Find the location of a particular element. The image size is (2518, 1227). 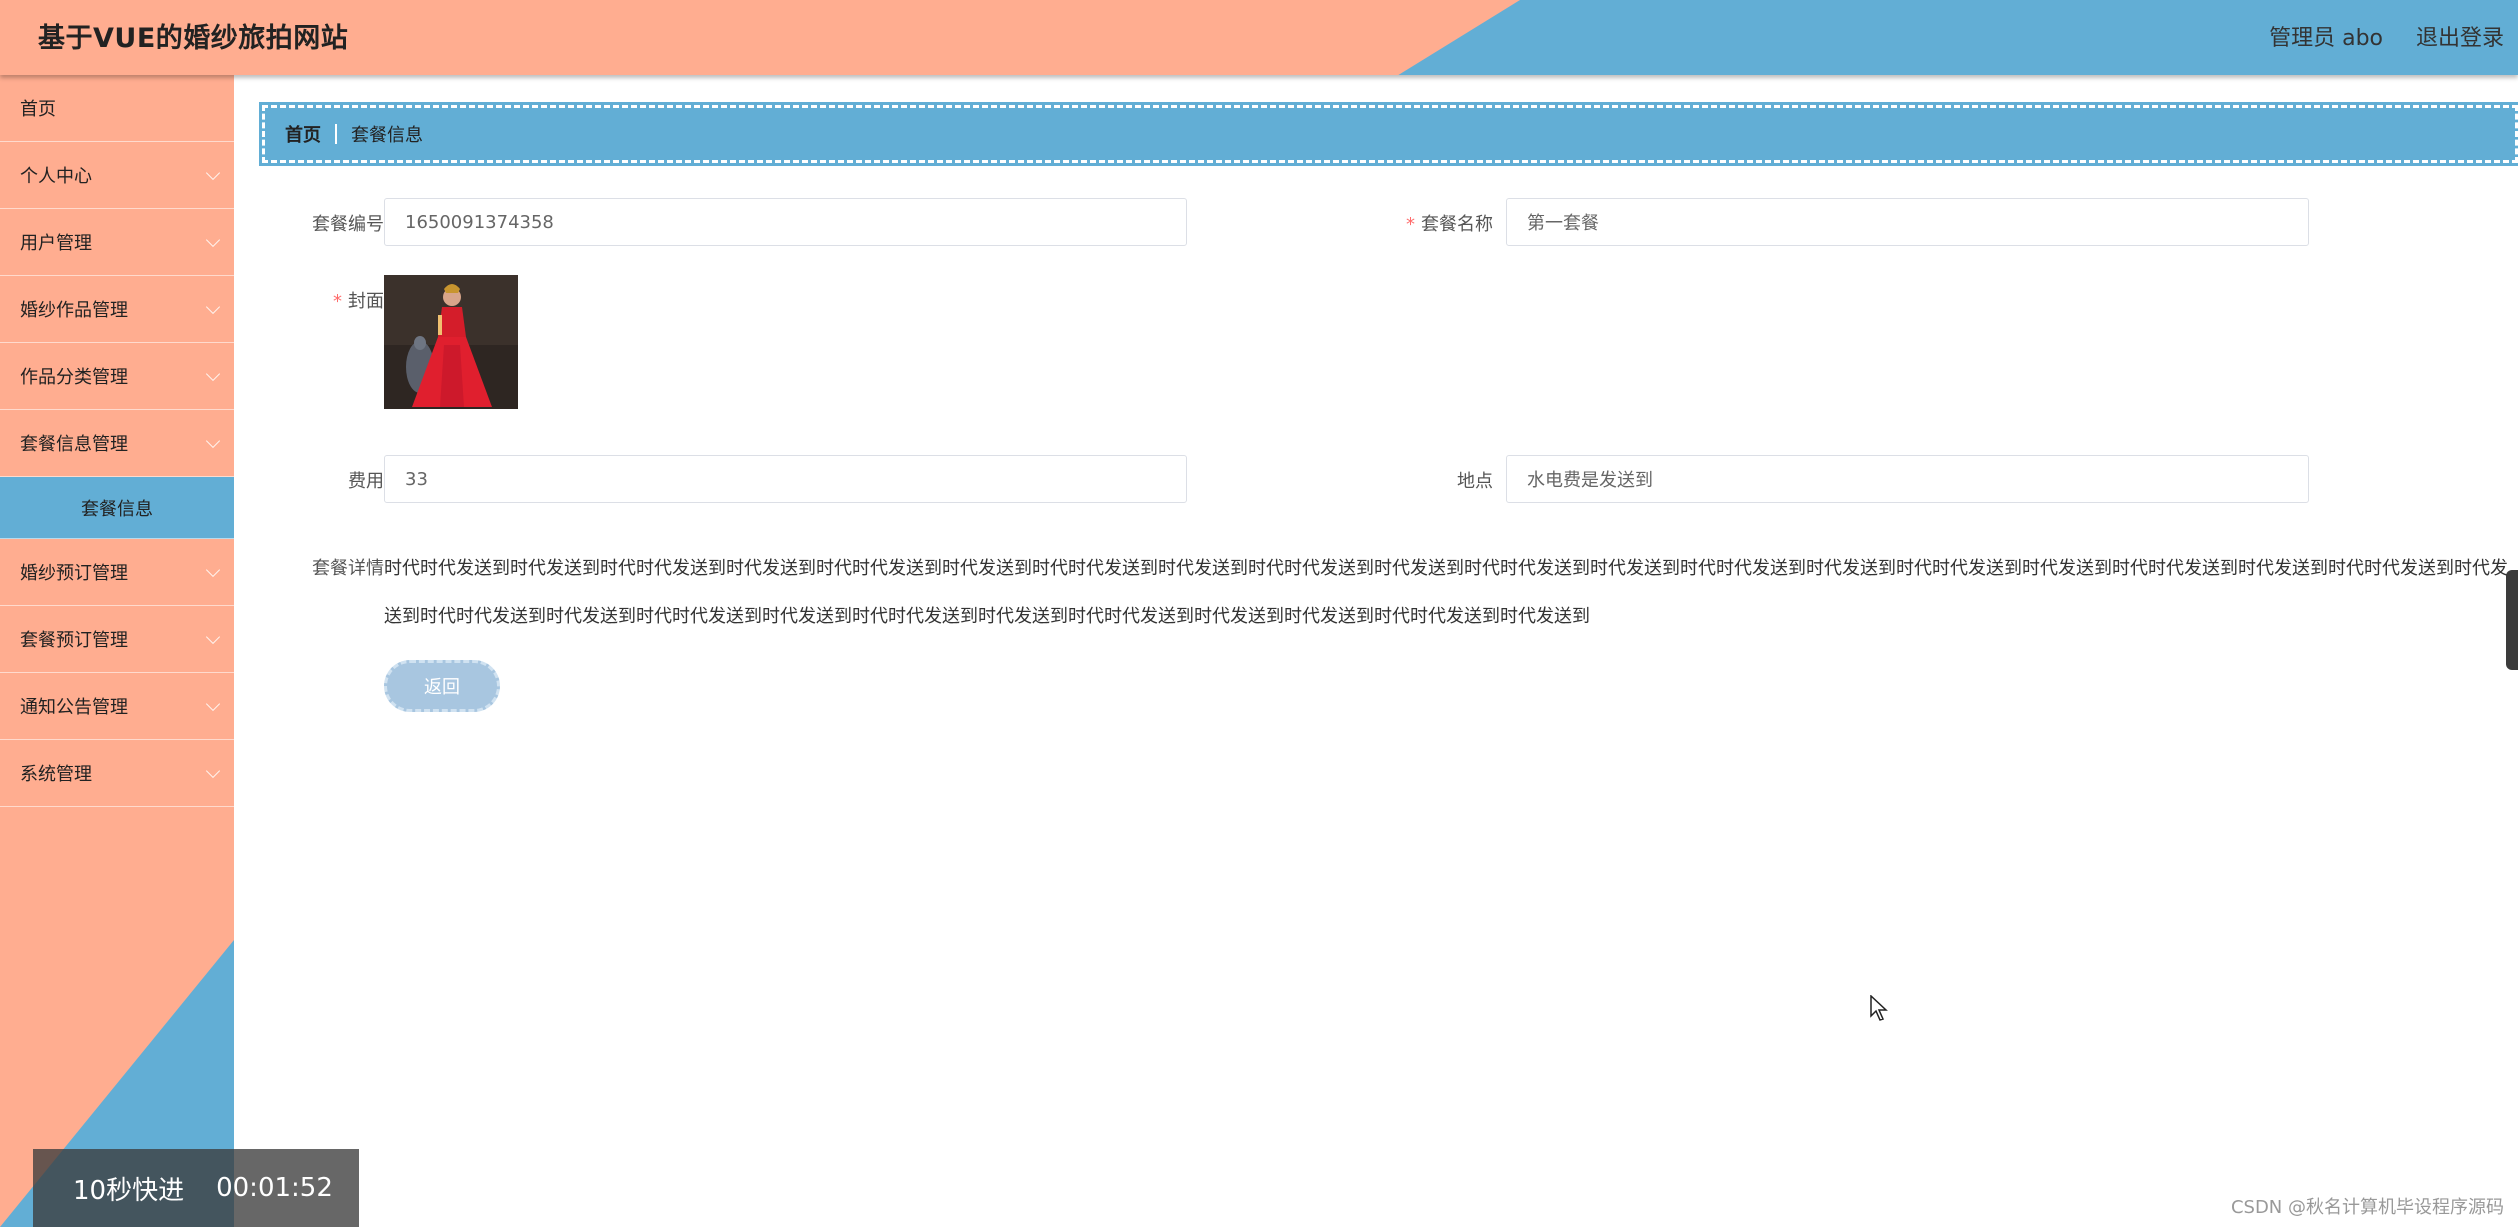

sidebar-item-home: 首页 is located at coordinates (117, 108).